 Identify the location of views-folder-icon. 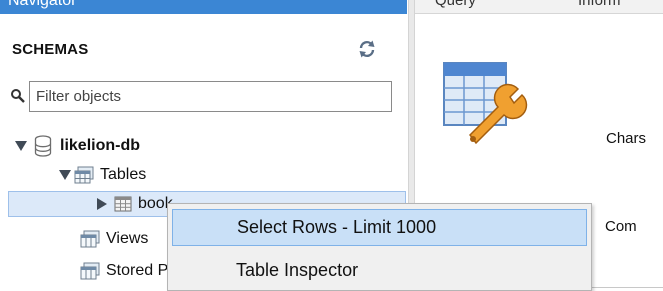
(90, 239).